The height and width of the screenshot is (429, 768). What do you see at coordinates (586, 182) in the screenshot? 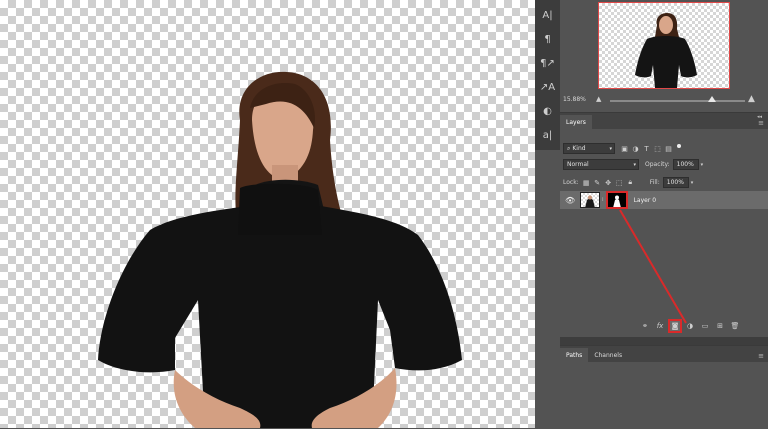
I see `lock-transparent-icon: ▦` at bounding box center [586, 182].